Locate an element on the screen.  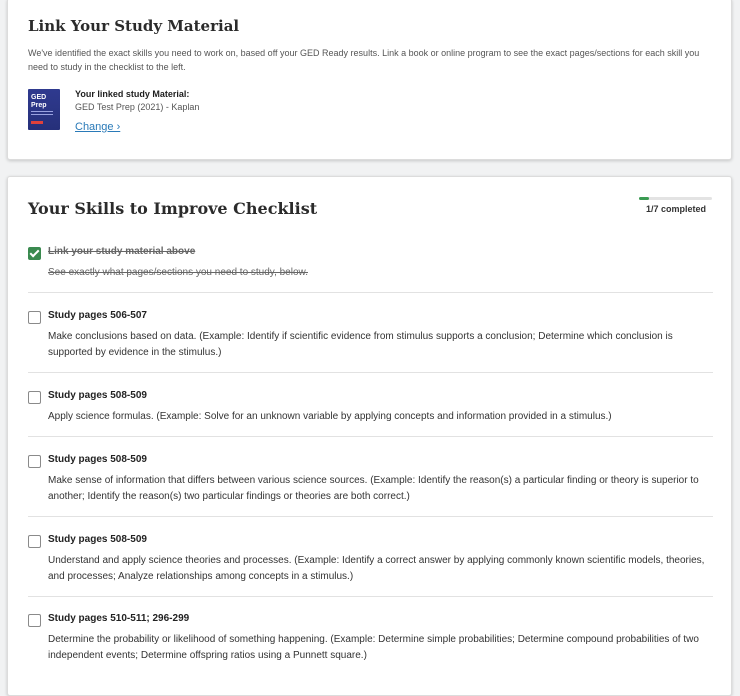
progress-text: 1/7 completed is located at coordinates (676, 209).